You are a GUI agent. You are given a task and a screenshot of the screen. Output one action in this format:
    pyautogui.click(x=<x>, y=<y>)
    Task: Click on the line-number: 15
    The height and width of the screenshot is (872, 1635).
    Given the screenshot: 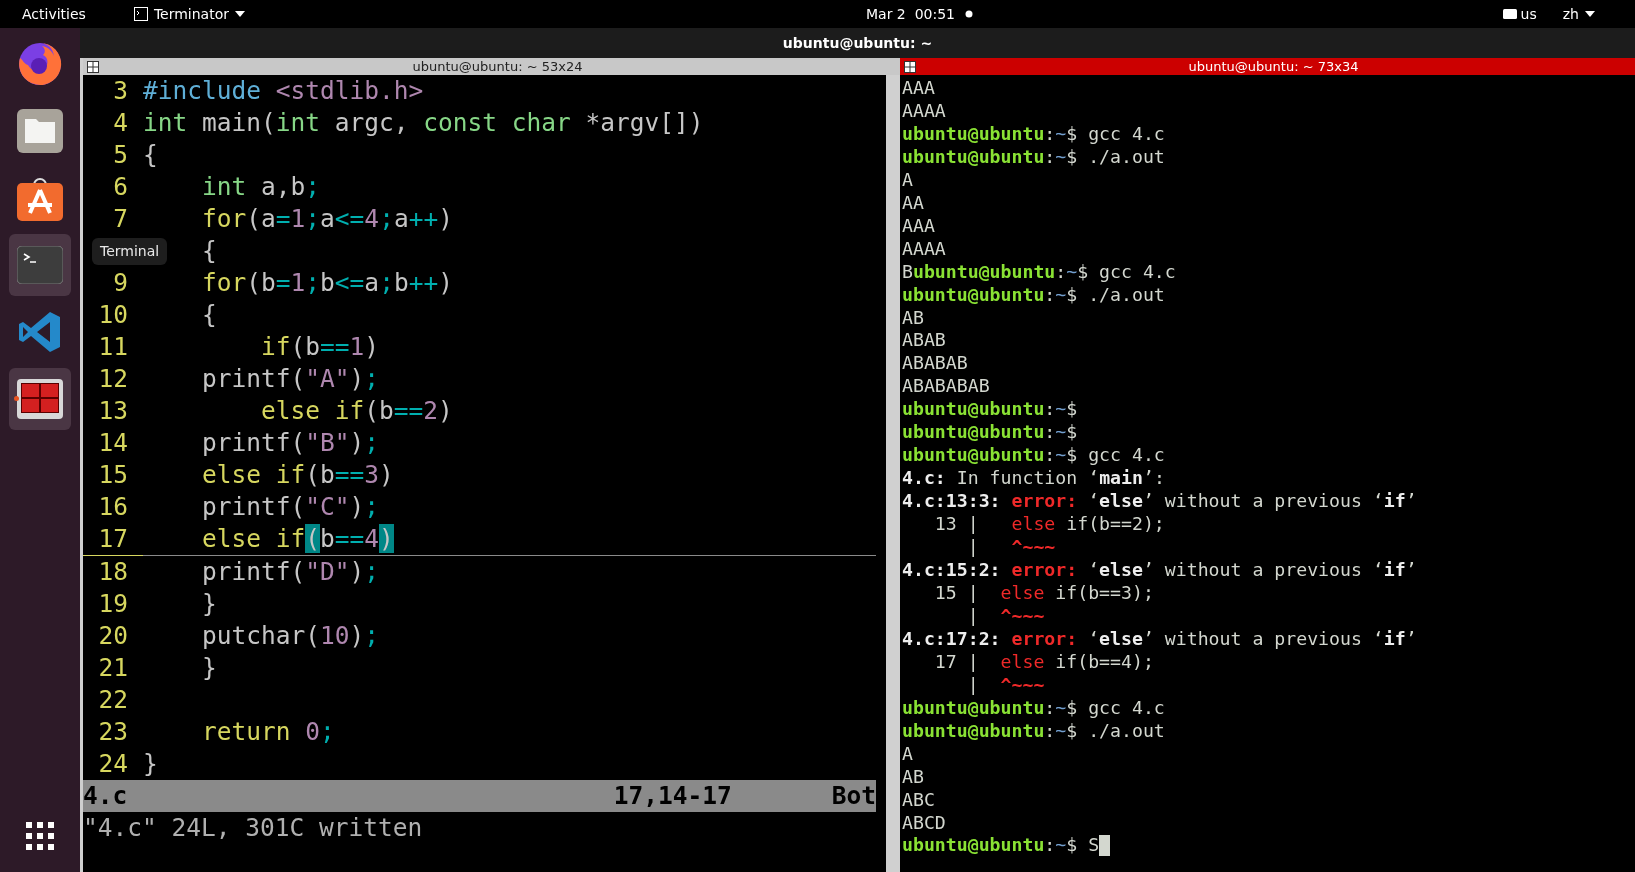 What is the action you would take?
    pyautogui.click(x=113, y=475)
    